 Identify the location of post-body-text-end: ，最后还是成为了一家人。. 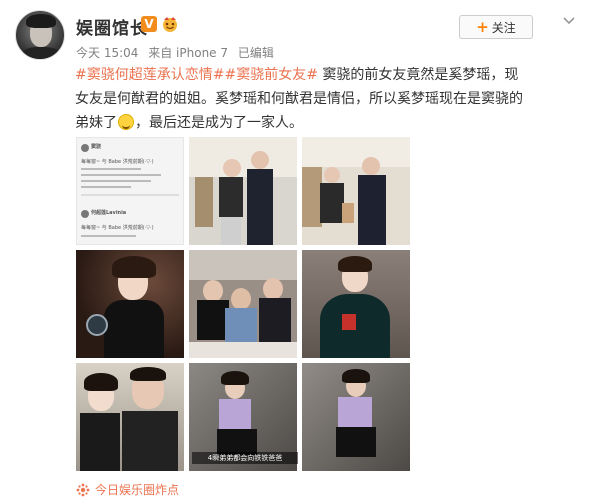
(219, 123).